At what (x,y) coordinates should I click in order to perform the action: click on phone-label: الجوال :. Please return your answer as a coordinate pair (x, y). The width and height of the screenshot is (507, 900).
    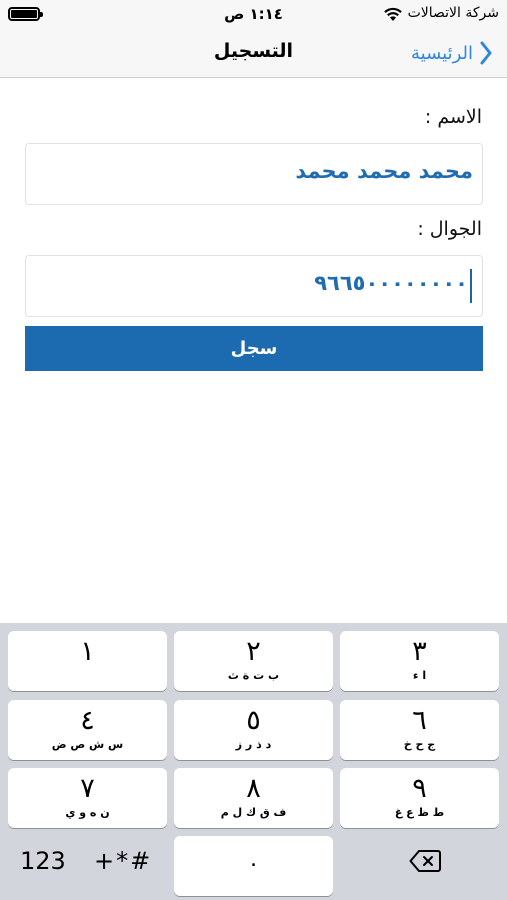
    Looking at the image, I should click on (449, 229).